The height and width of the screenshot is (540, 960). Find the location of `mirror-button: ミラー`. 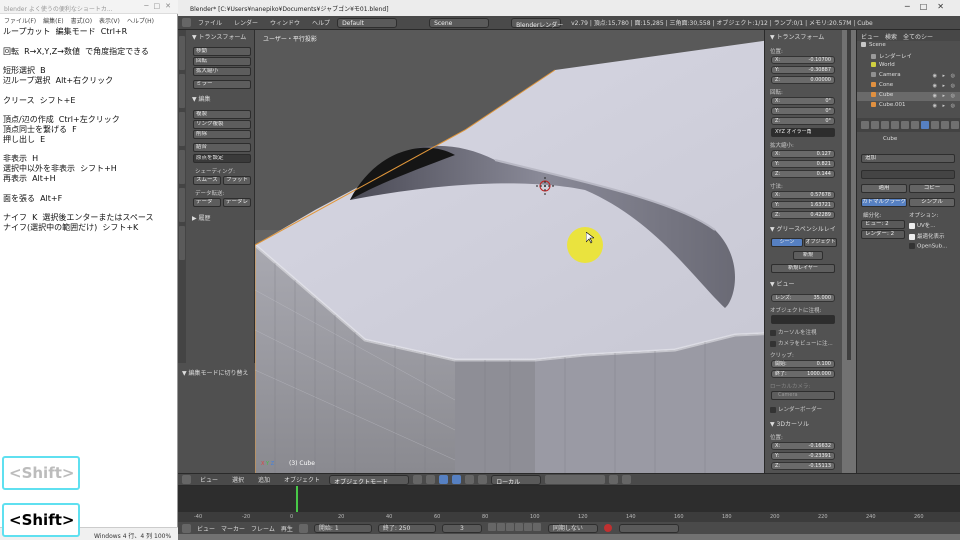

mirror-button: ミラー is located at coordinates (222, 84).